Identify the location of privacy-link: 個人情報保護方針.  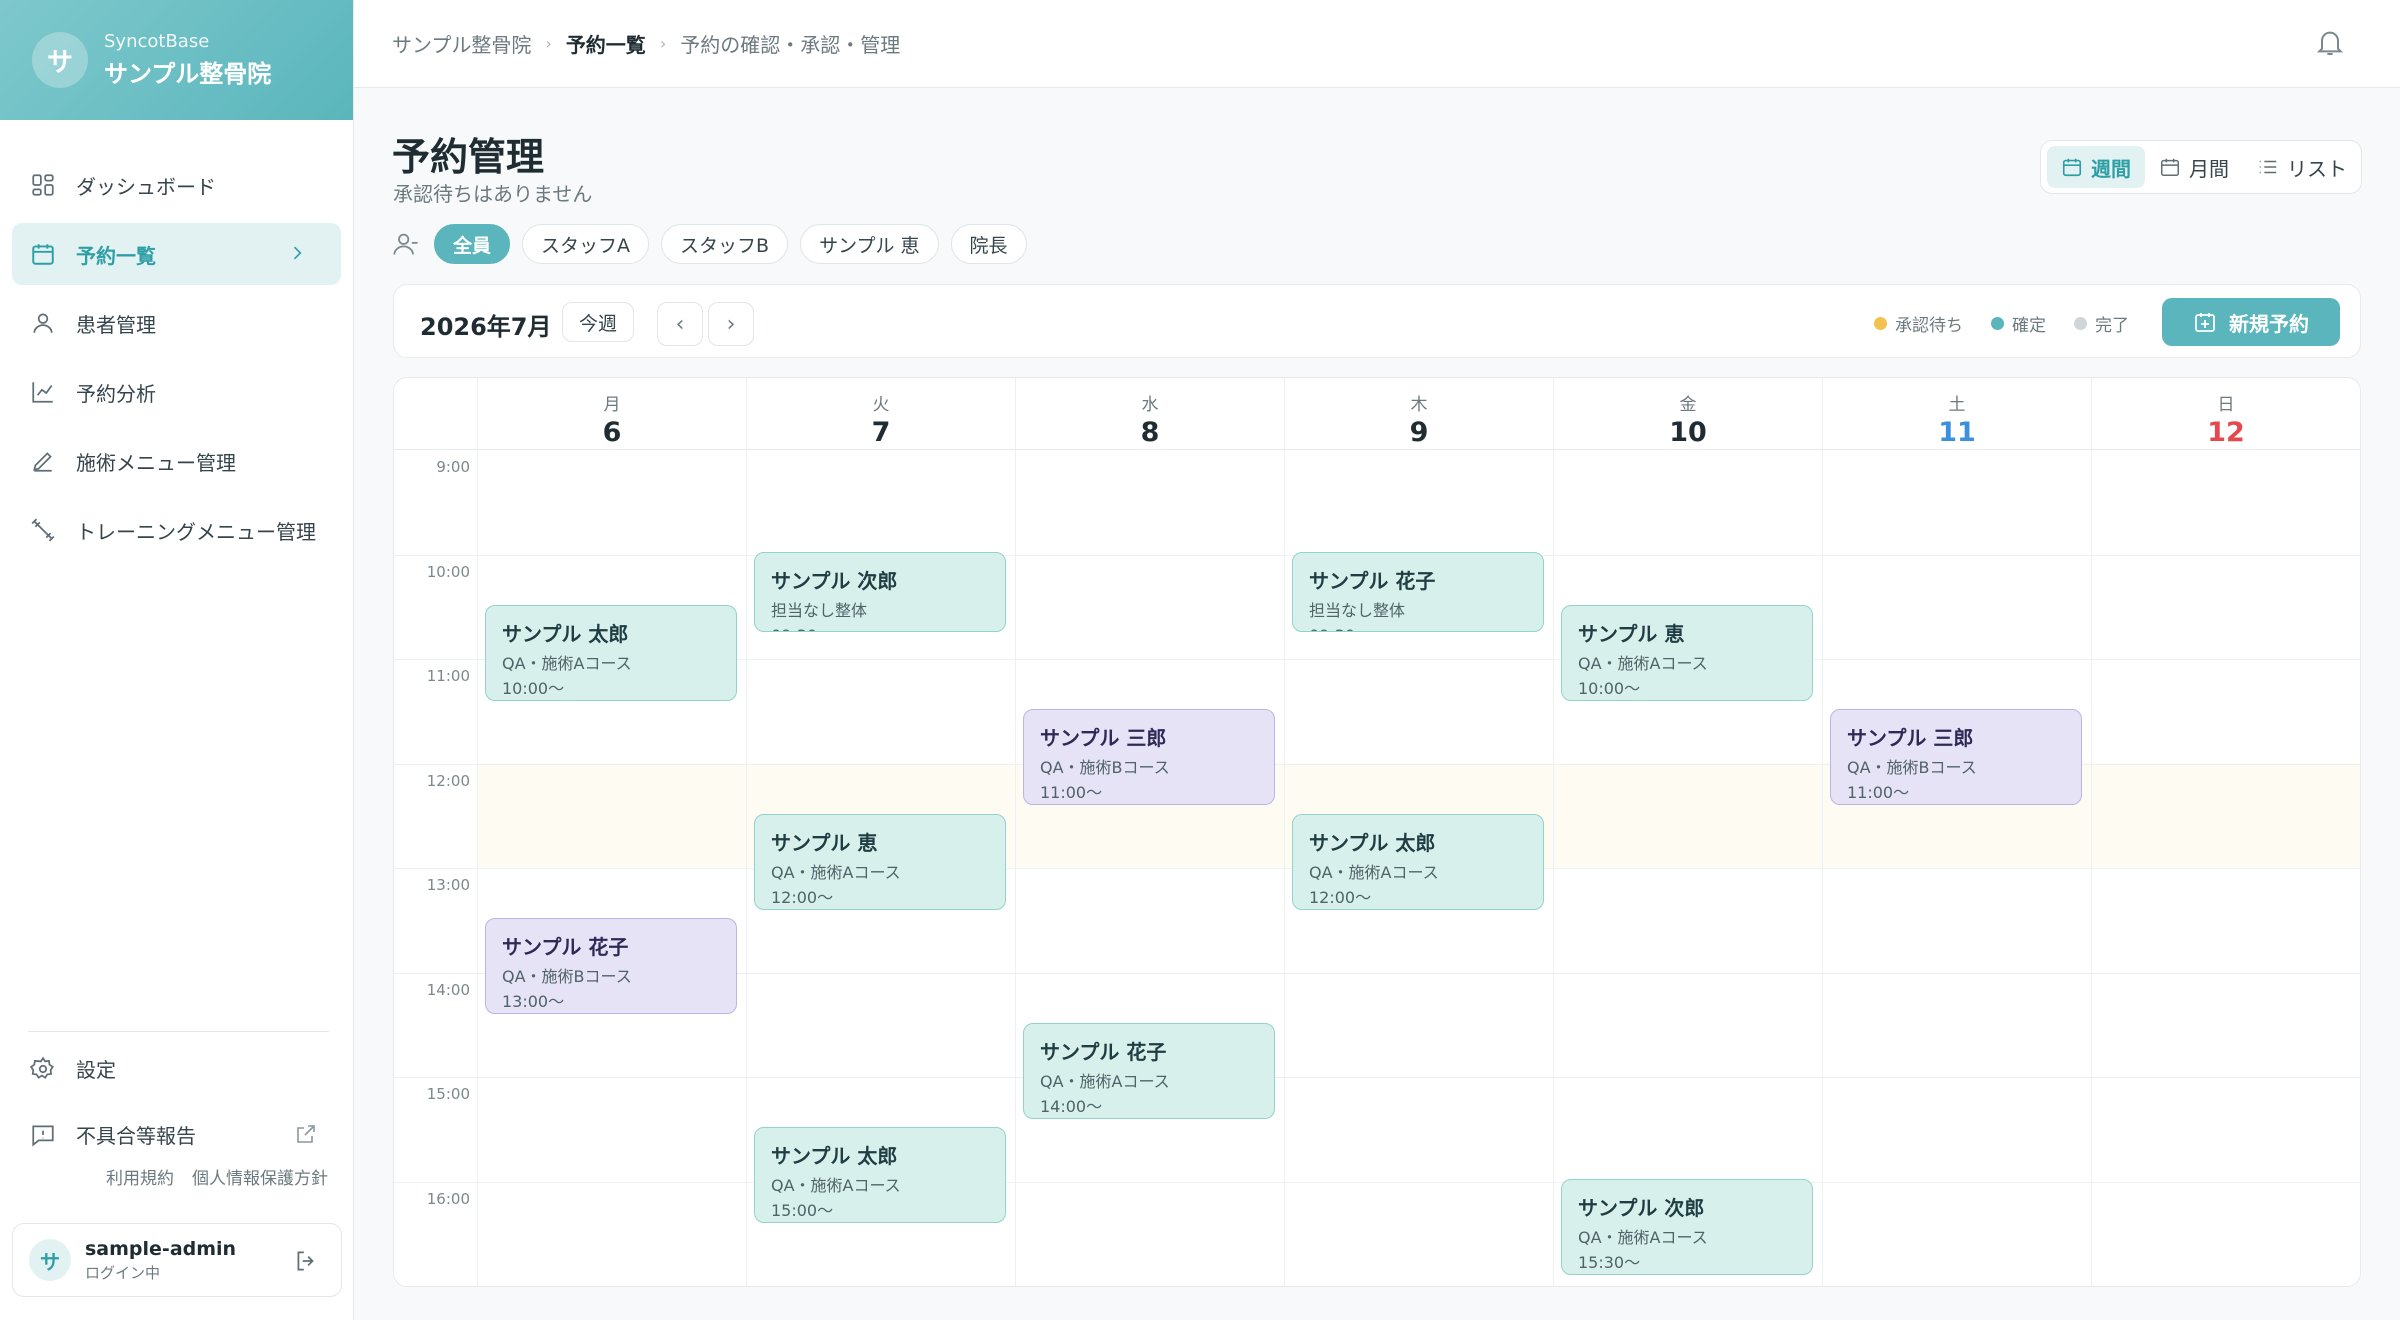
(260, 1179).